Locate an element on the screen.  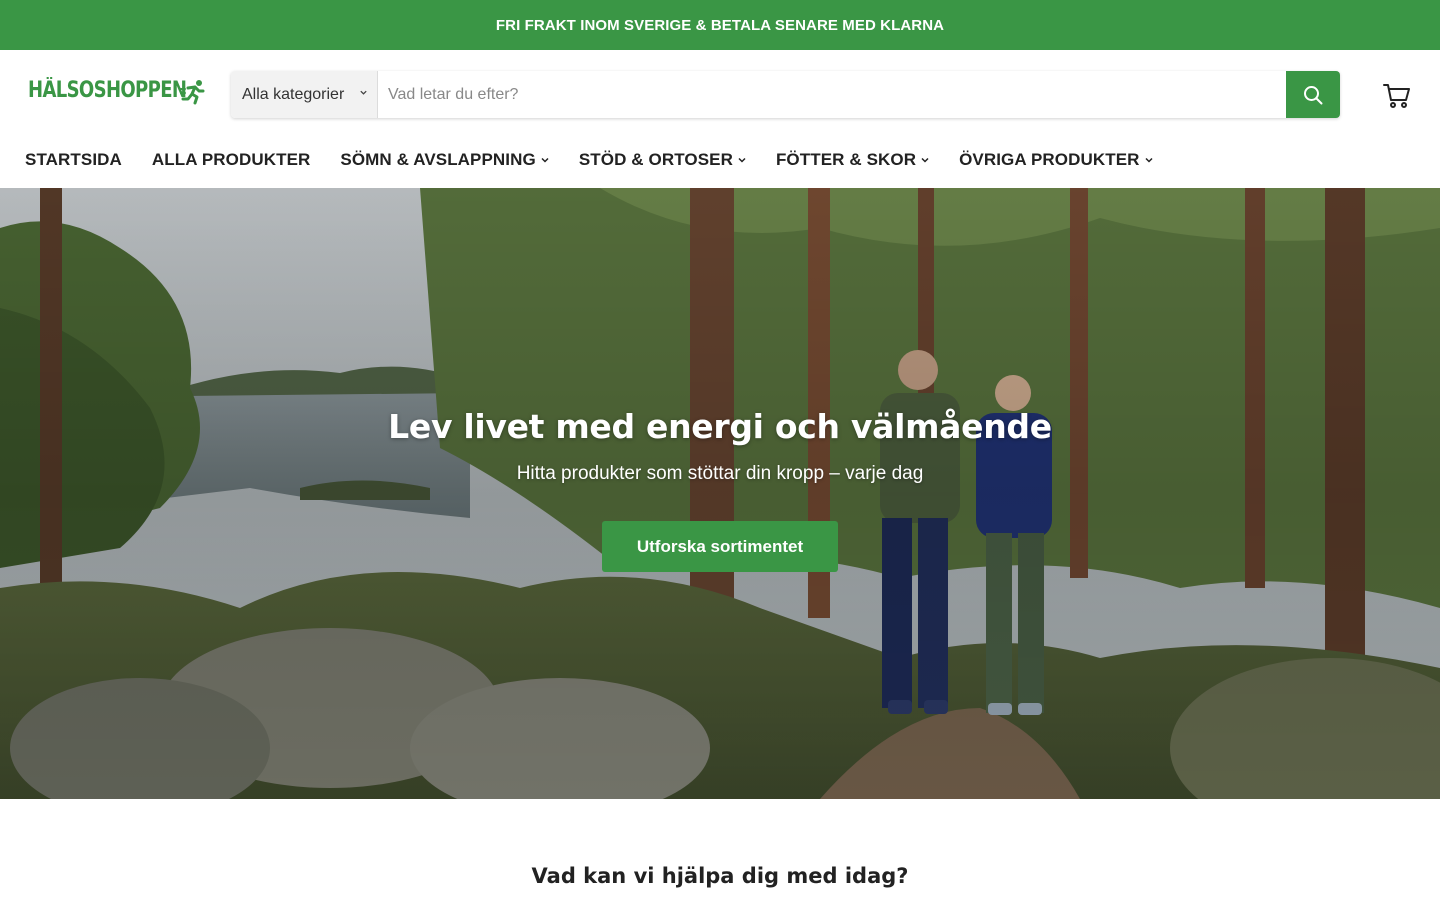
nav-item-somn-avslappning: SÖMN & AVSLAPPNING is located at coordinates (444, 160).